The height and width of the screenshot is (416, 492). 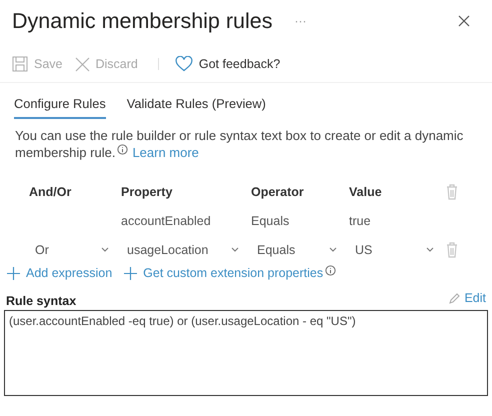 What do you see at coordinates (270, 221) in the screenshot?
I see `table-cell-text: Equals` at bounding box center [270, 221].